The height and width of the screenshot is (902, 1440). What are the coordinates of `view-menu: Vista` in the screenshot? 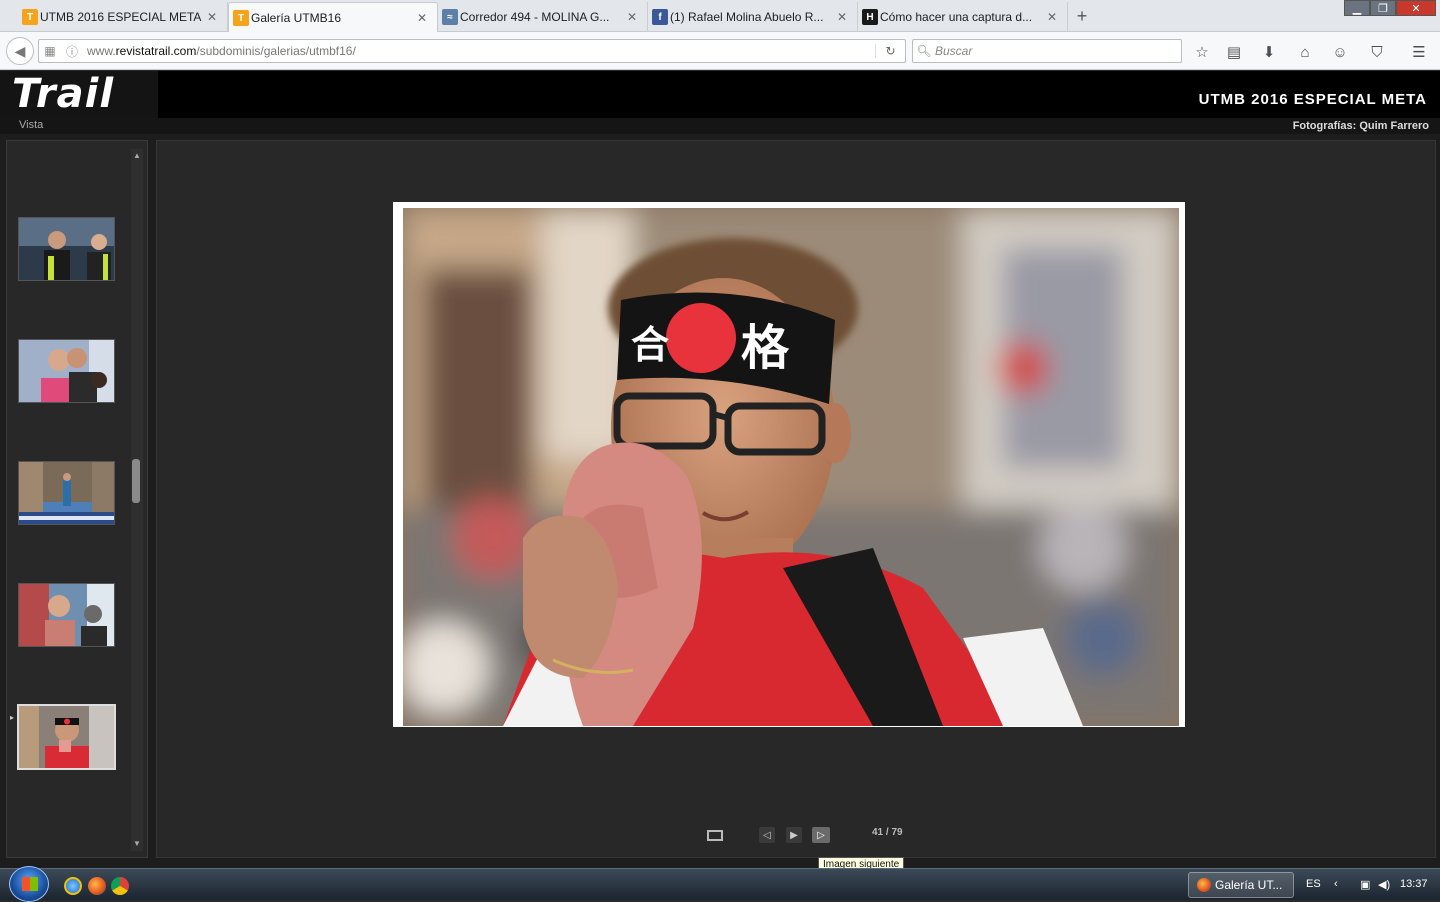 It's located at (31, 125).